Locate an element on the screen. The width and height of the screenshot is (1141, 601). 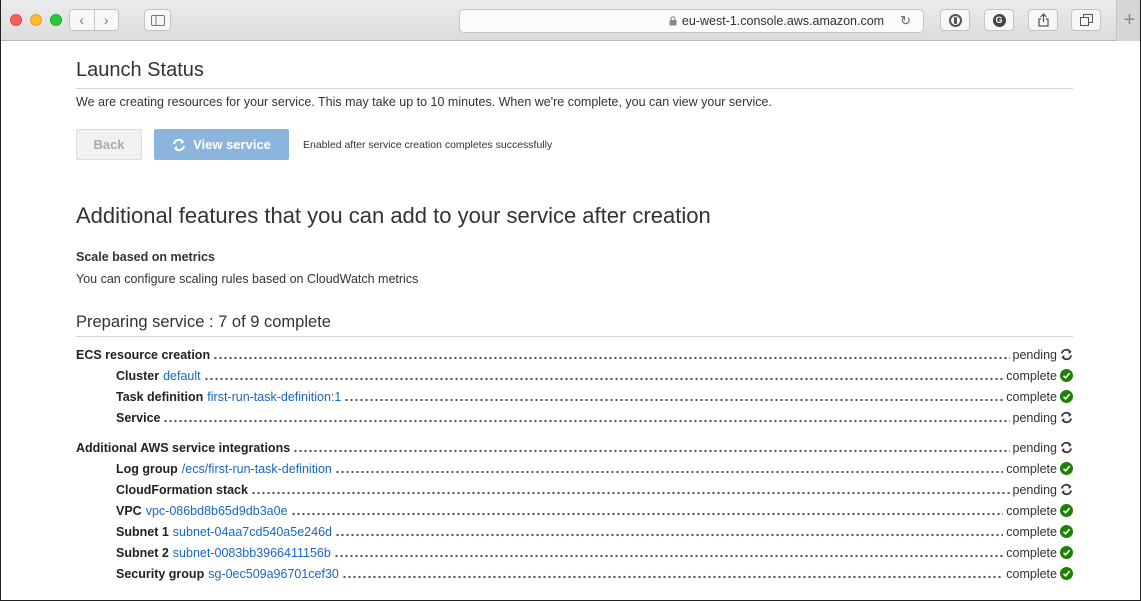
new-tab-button: + is located at coordinates (1128, 20).